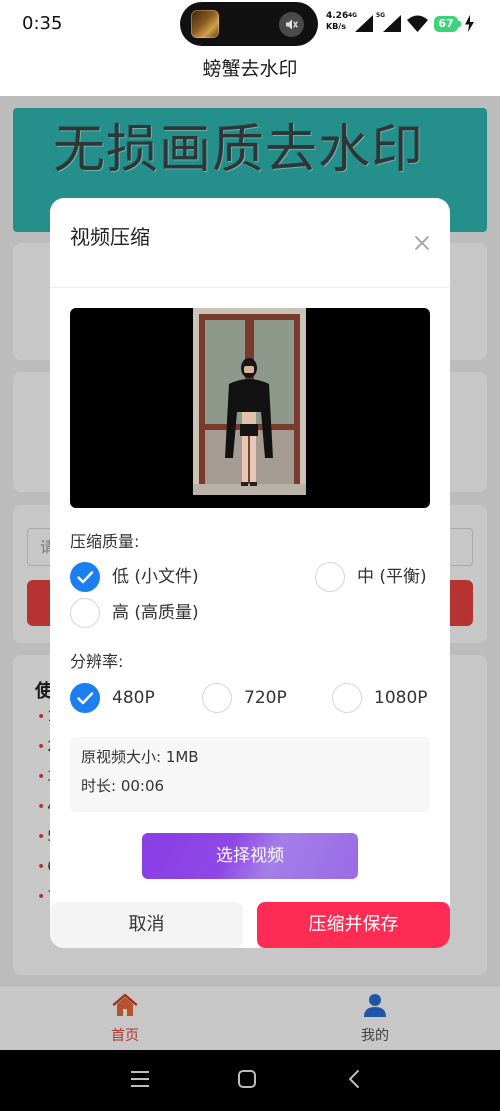 This screenshot has height=1111, width=500. Describe the element at coordinates (155, 613) in the screenshot. I see `quality-option-label: 高 (高质量)` at that location.